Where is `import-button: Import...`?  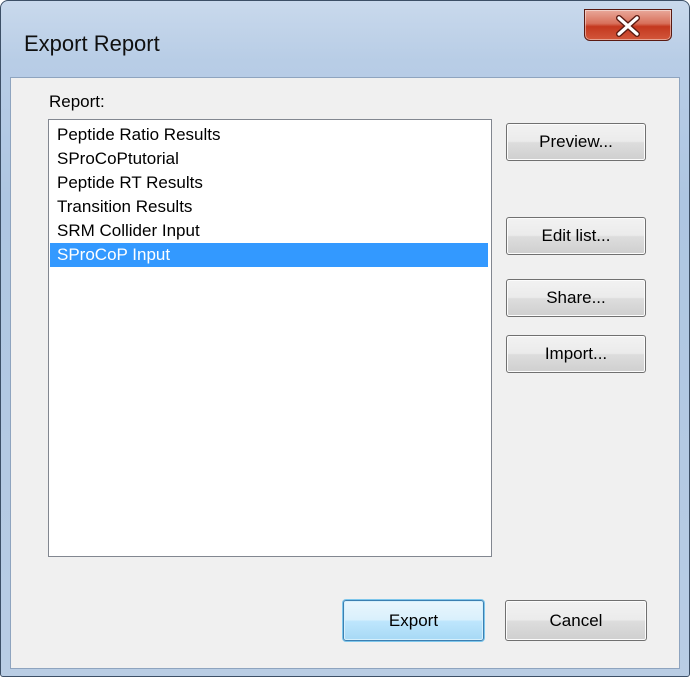
import-button: Import... is located at coordinates (576, 354).